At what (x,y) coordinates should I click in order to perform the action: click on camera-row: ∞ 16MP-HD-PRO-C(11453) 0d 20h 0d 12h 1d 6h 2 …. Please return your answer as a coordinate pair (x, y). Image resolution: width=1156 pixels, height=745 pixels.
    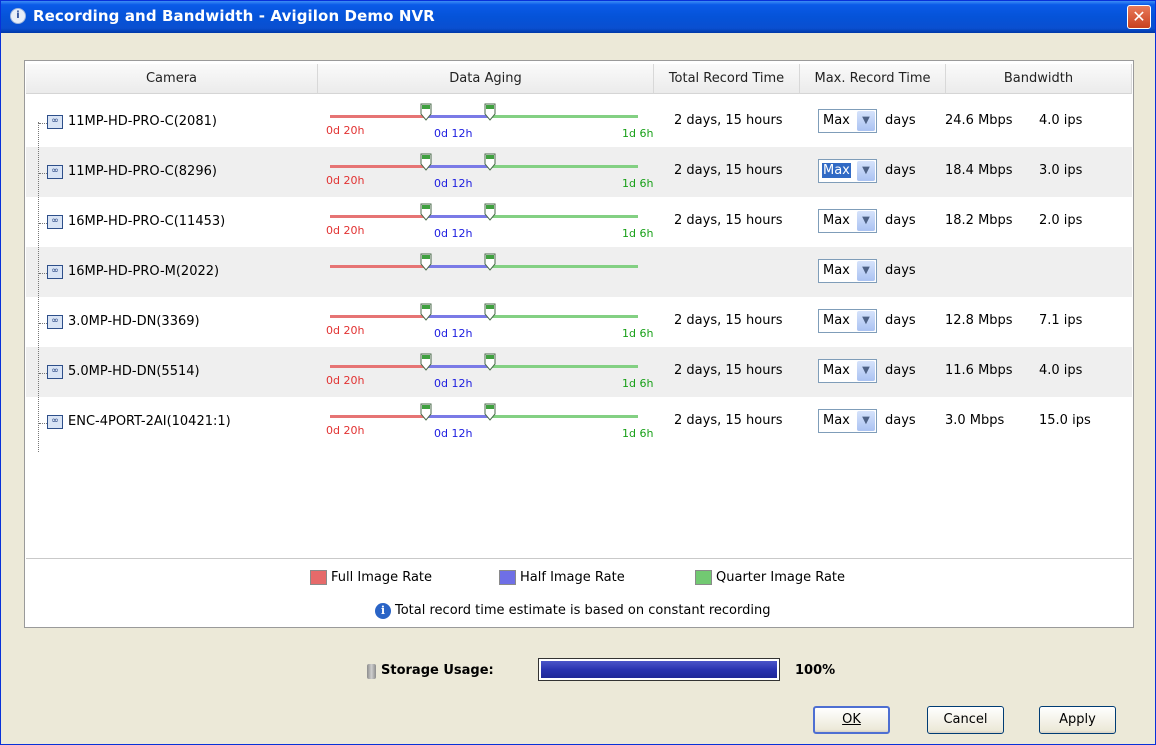
    Looking at the image, I should click on (579, 222).